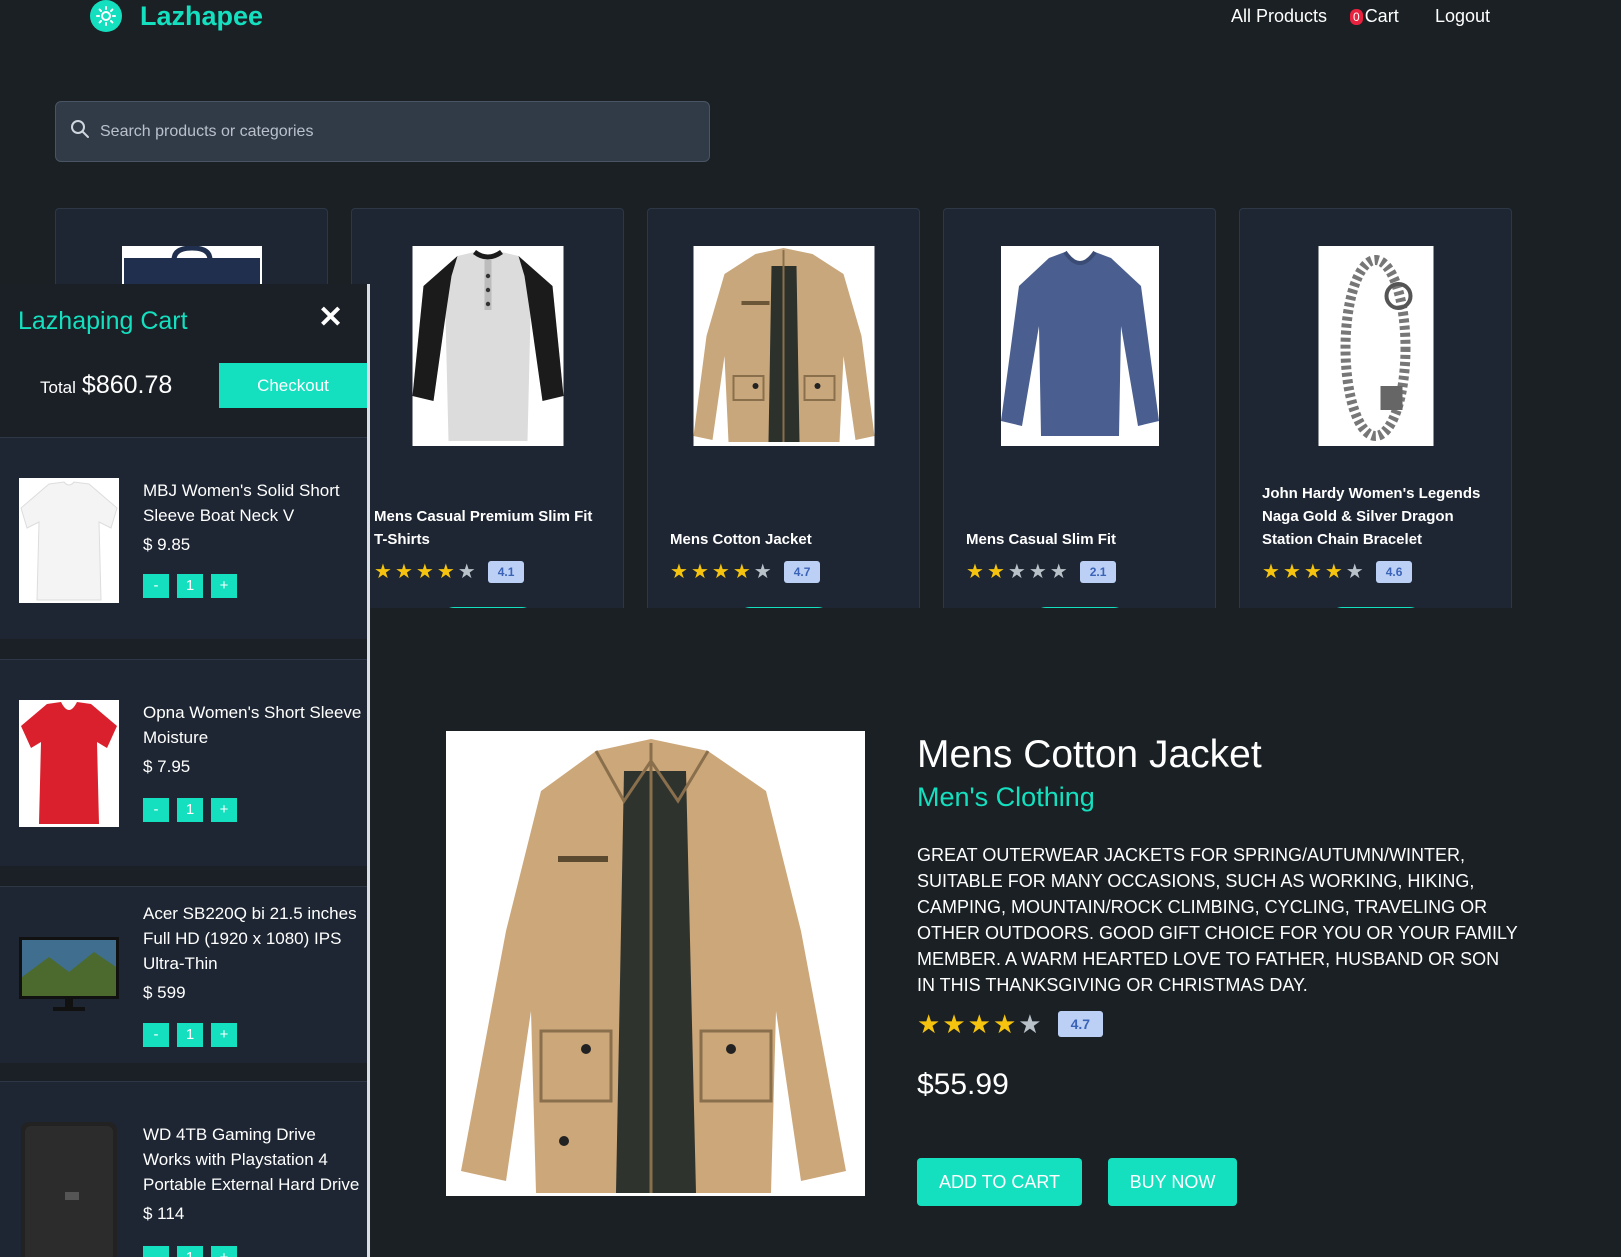 The width and height of the screenshot is (1621, 1257). I want to click on product-name: Mens Casual Premium Slim Fit T-Shirts, so click(491, 528).